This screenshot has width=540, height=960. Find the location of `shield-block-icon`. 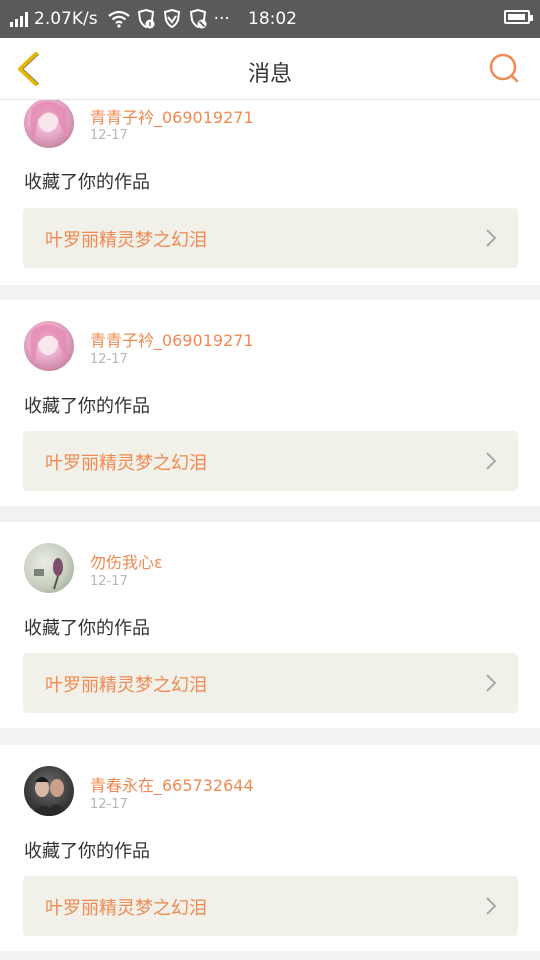

shield-block-icon is located at coordinates (198, 19).